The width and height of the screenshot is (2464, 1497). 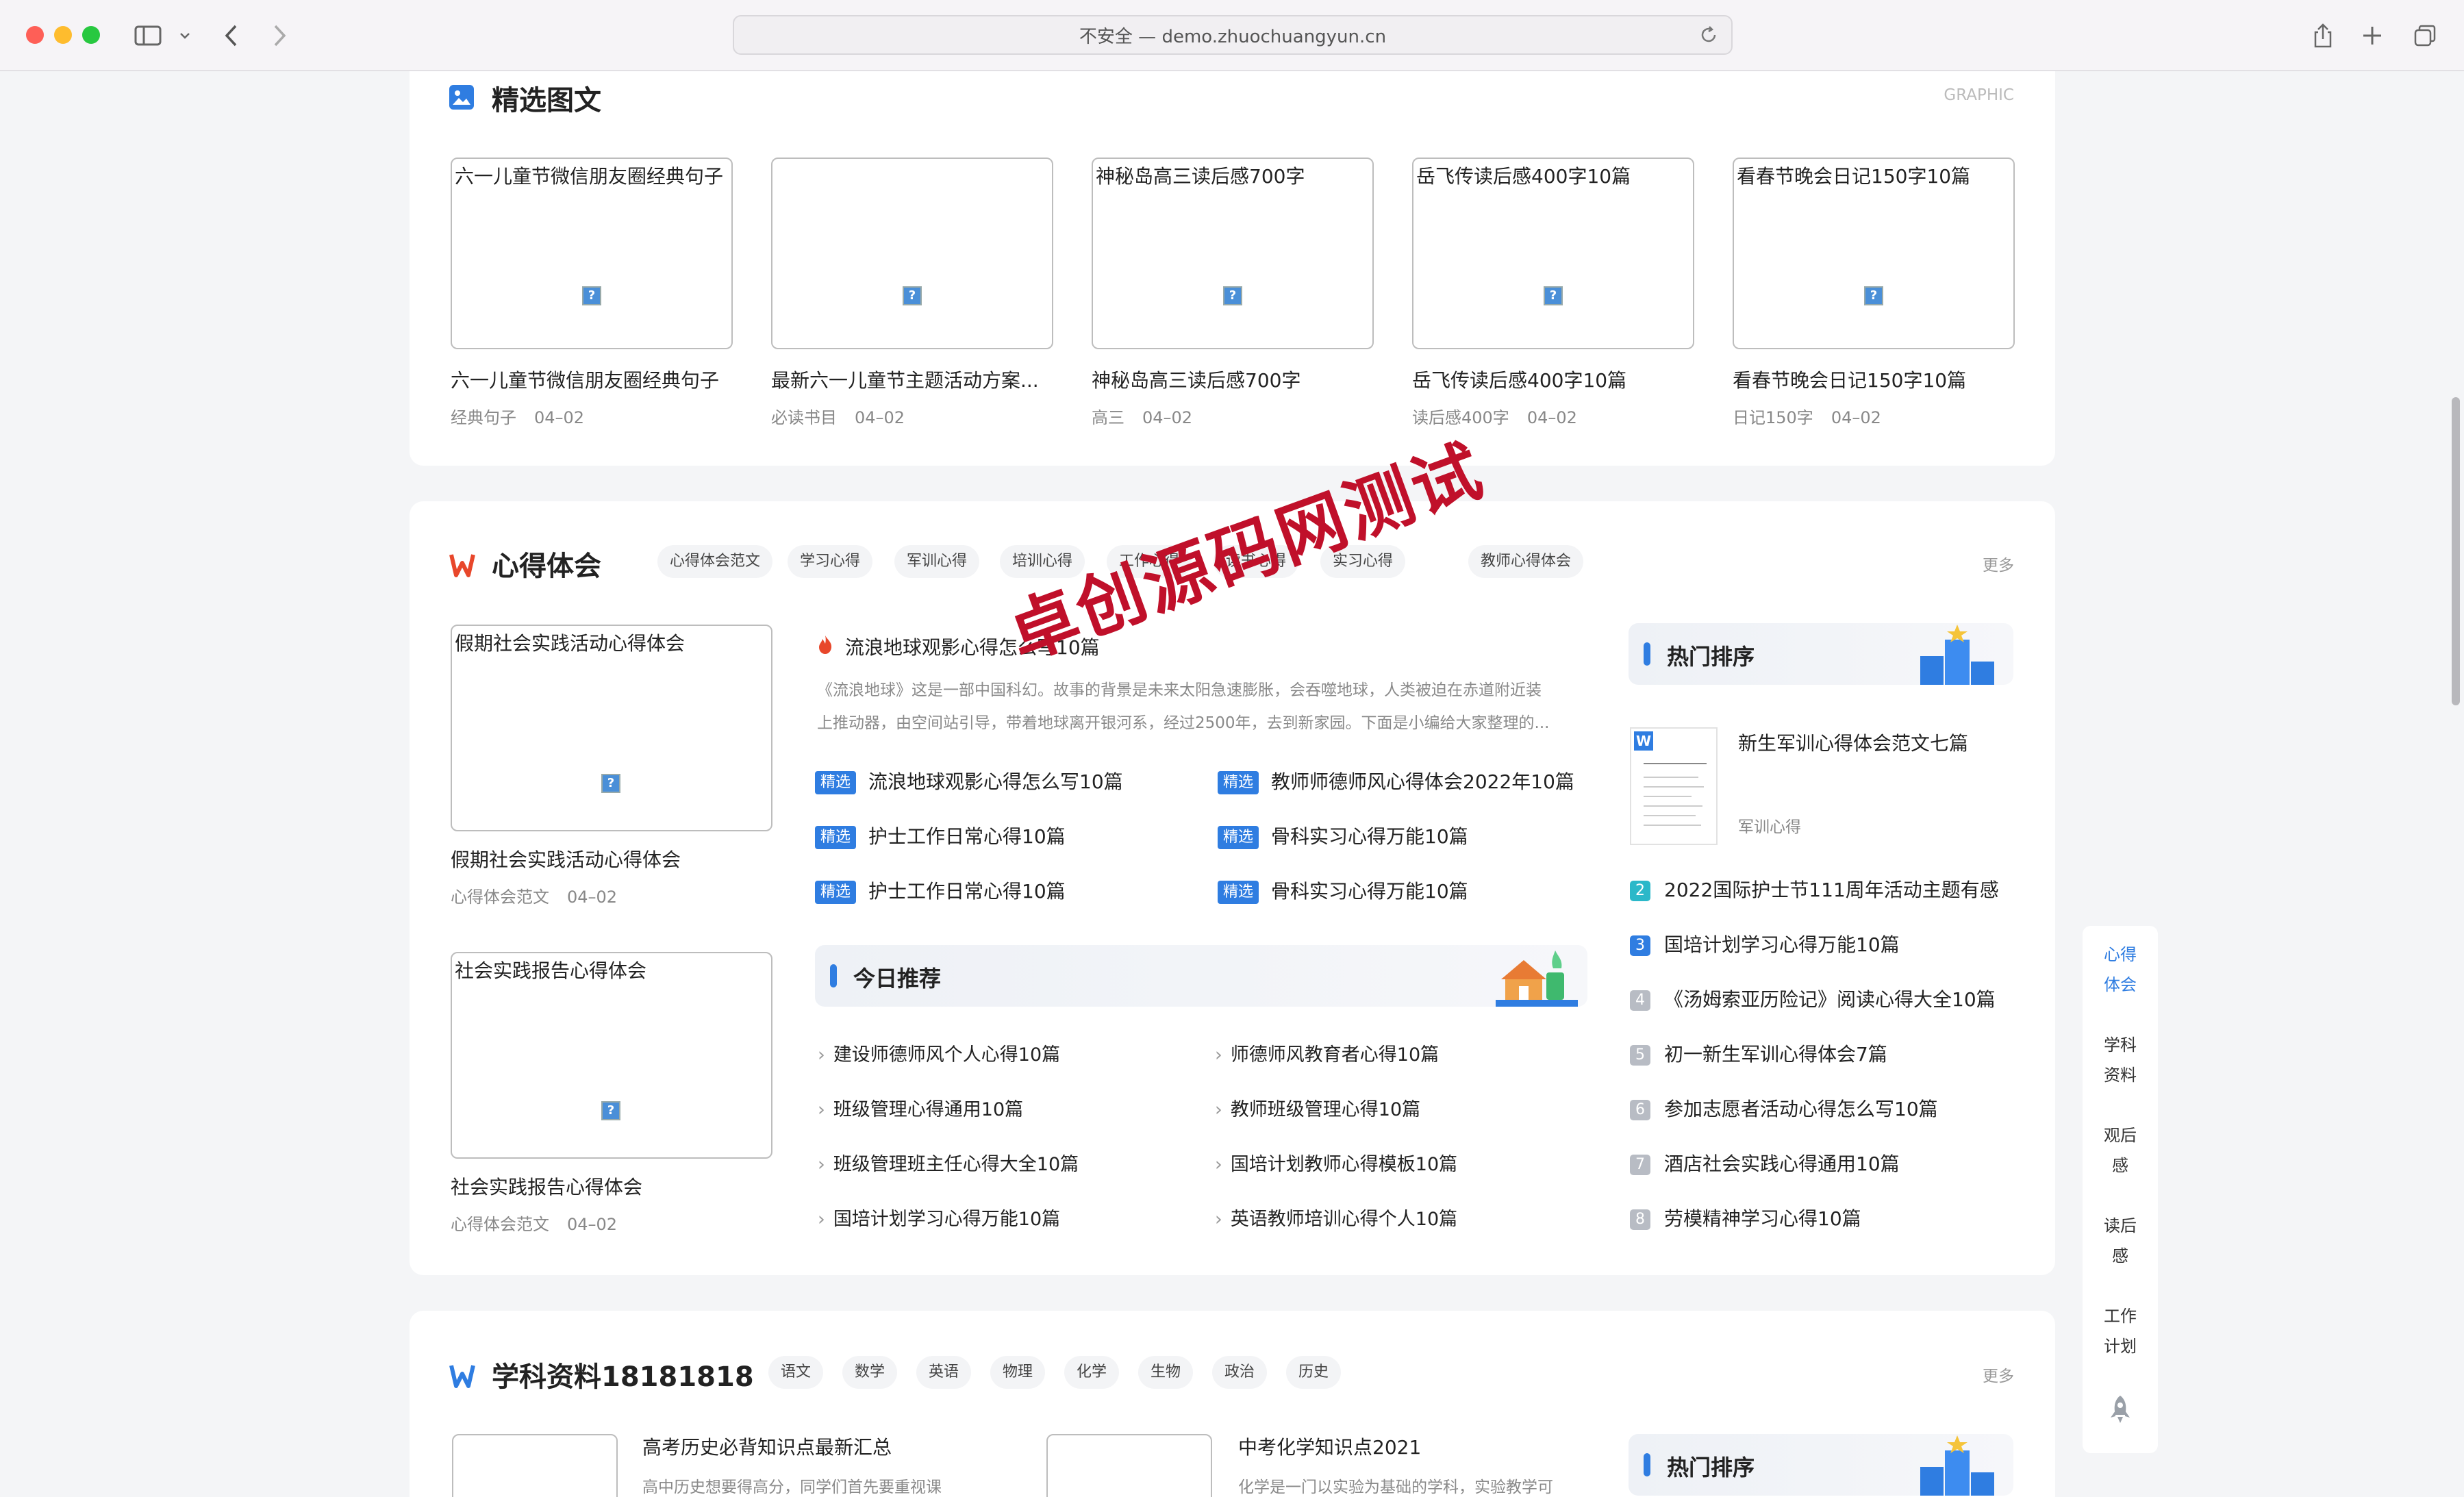 What do you see at coordinates (1395, 1487) in the screenshot?
I see `article-summary: 化学是一门以实验为基础的学科，实验教学可` at bounding box center [1395, 1487].